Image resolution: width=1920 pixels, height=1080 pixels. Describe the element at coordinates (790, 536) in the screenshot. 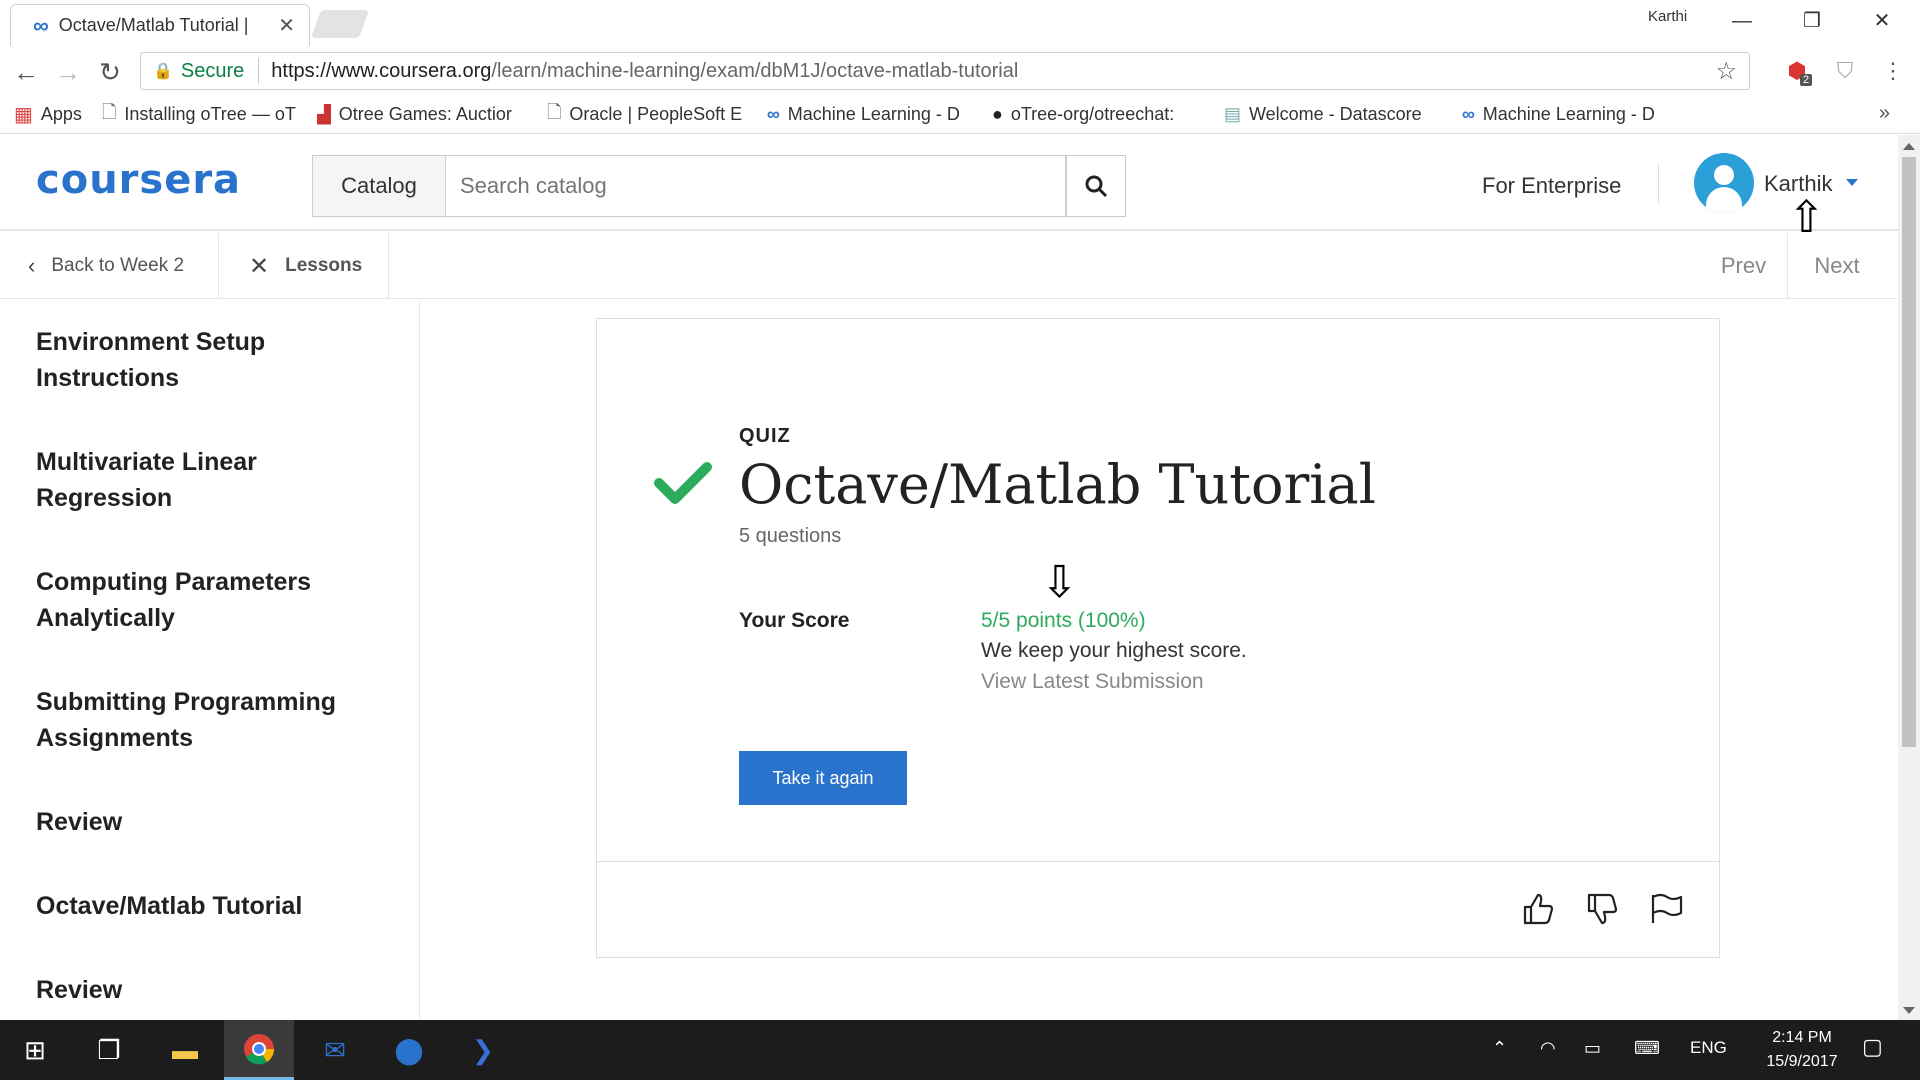

I see `question-count: 5 questions` at that location.